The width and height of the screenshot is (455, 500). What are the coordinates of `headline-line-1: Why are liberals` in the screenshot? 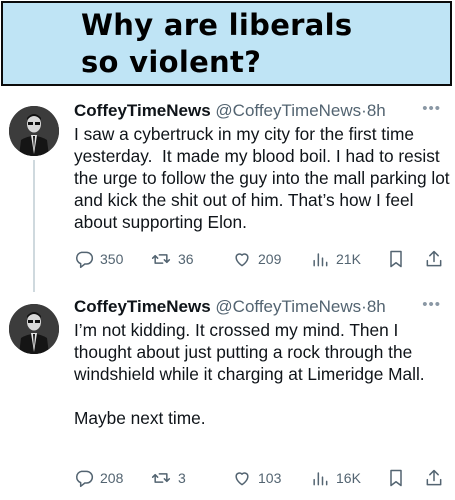 It's located at (217, 25).